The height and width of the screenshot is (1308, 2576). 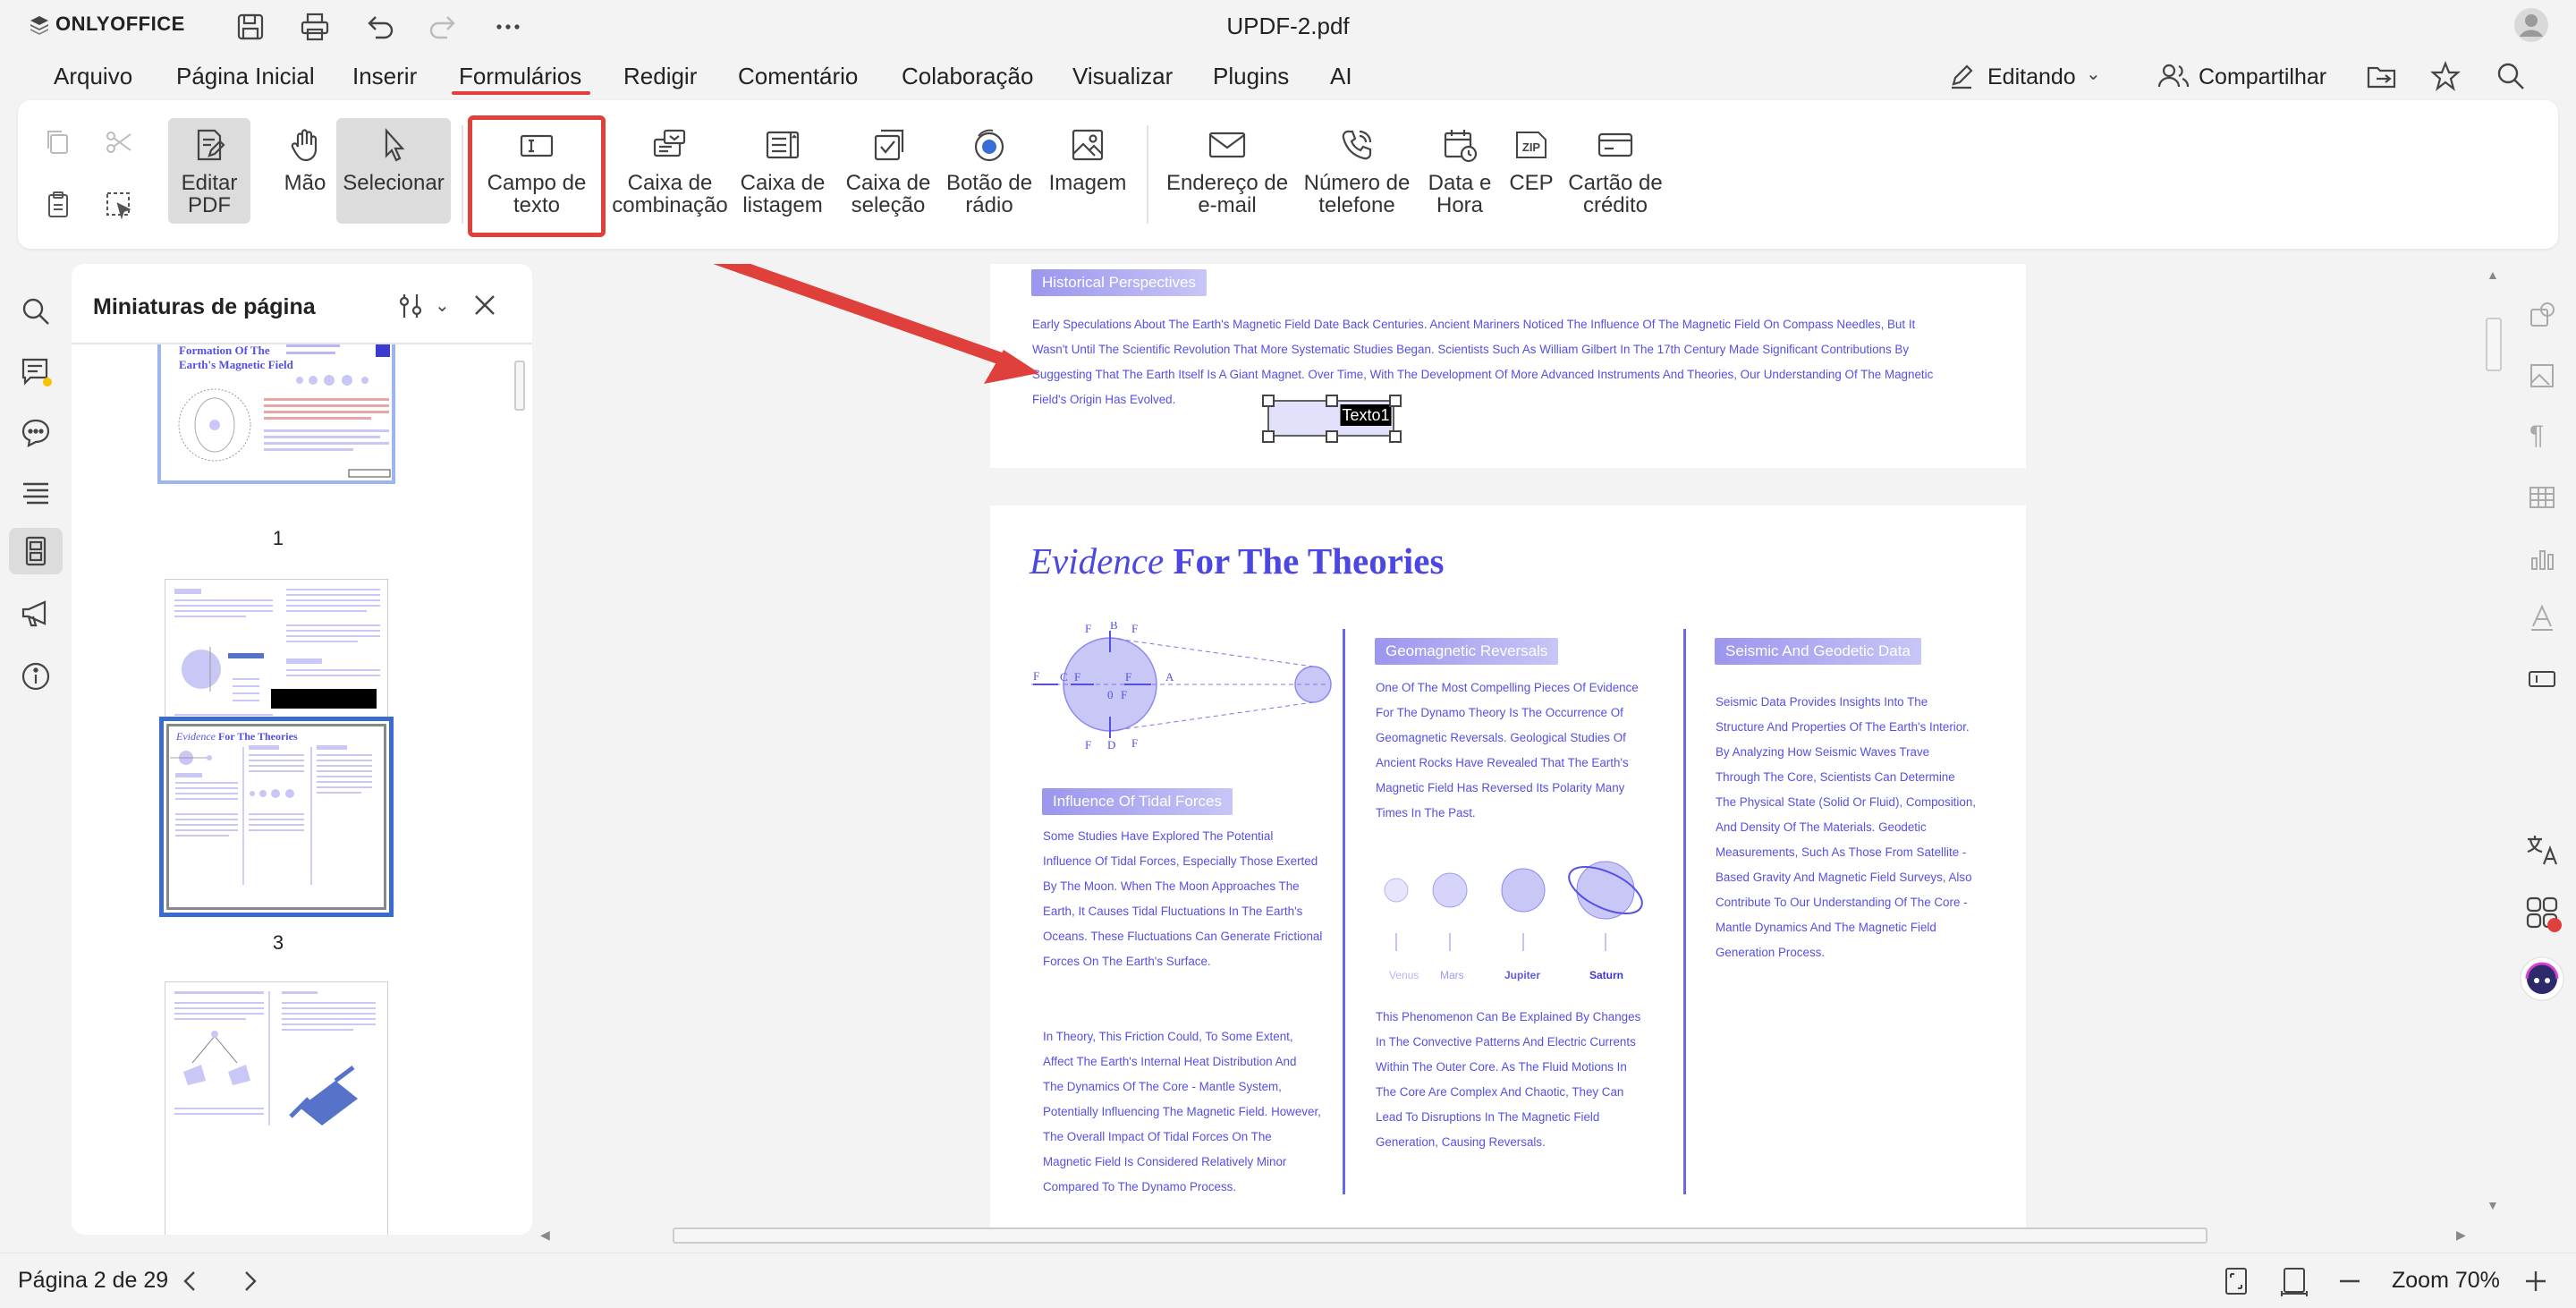 What do you see at coordinates (1111, 745) in the screenshot?
I see `svg-text: D` at bounding box center [1111, 745].